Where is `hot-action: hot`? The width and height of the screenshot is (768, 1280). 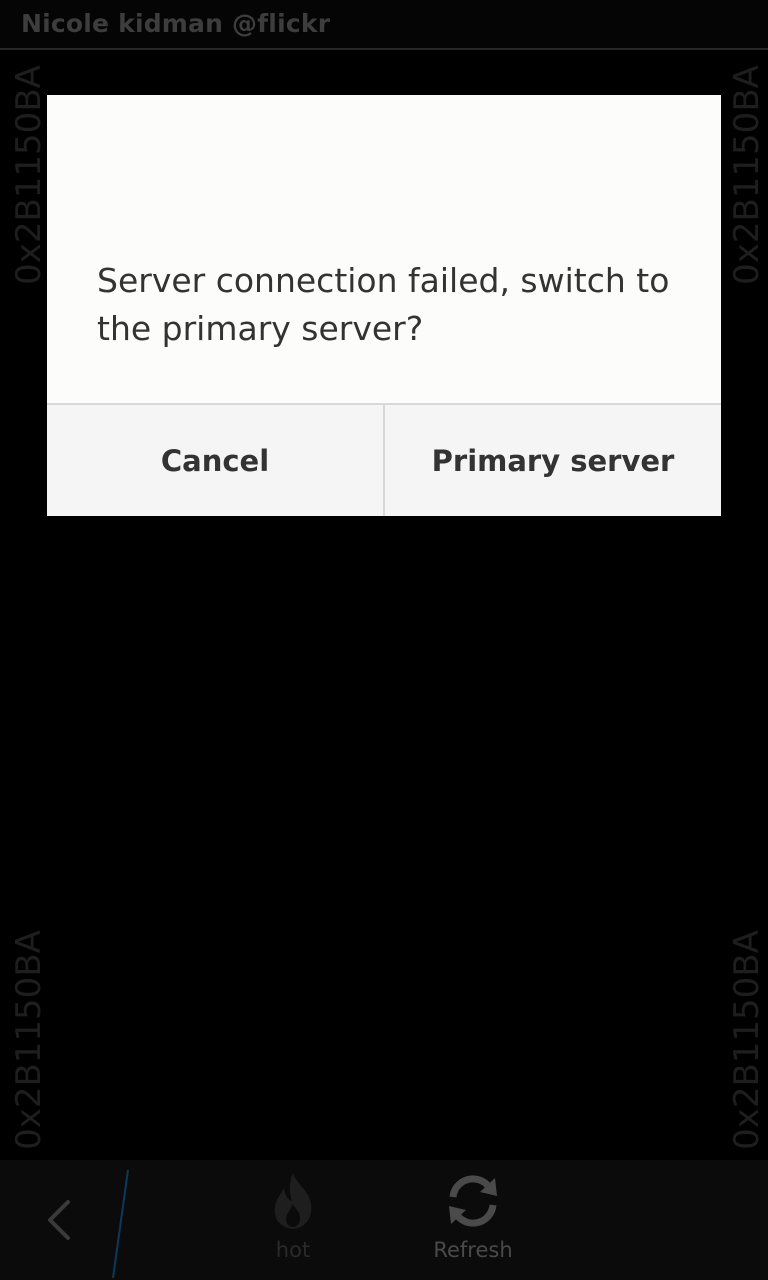 hot-action: hot is located at coordinates (293, 1222).